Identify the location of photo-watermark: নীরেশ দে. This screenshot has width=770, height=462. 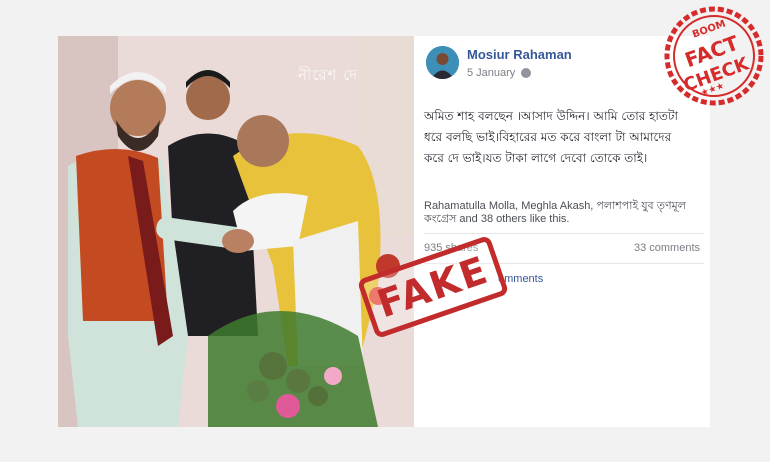
(328, 75).